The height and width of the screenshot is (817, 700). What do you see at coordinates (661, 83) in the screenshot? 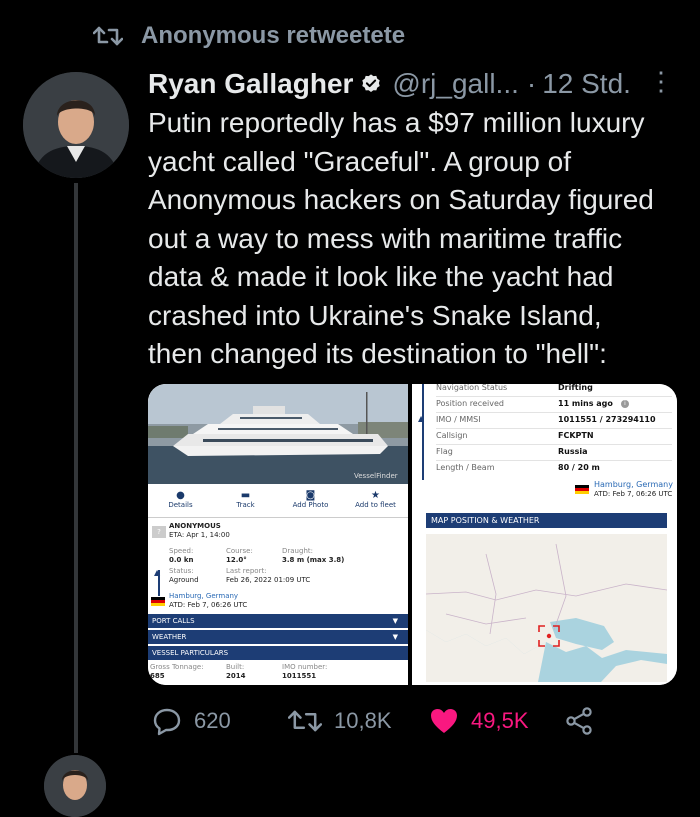
I see `more-options-icon: ⋮` at bounding box center [661, 83].